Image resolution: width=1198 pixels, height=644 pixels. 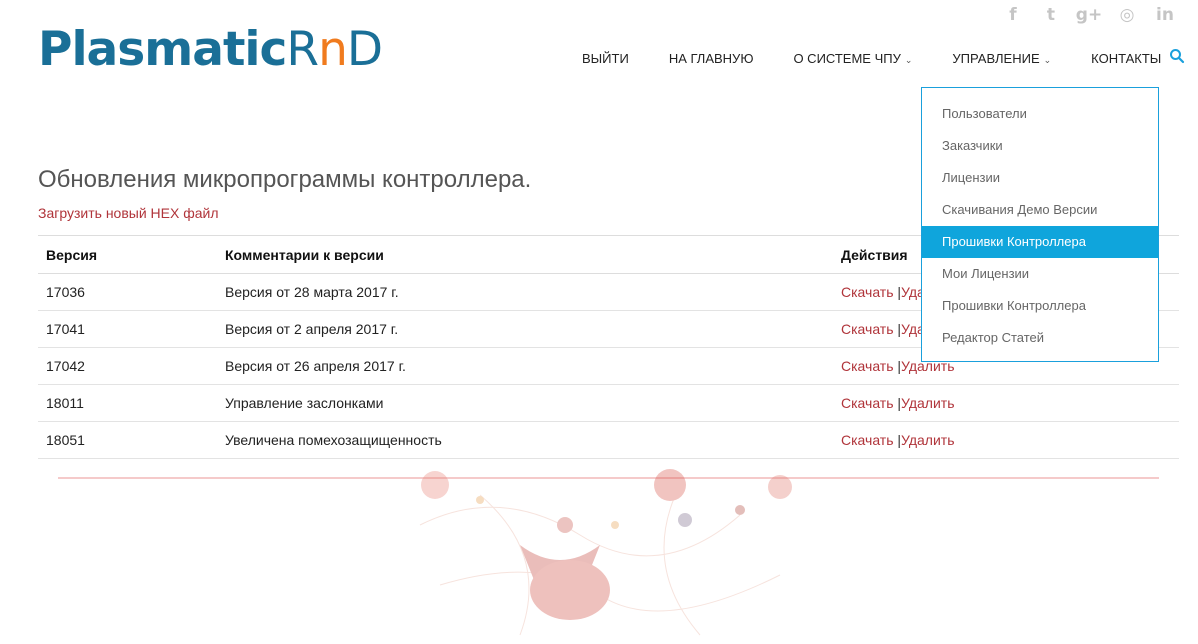 I want to click on social-links: f t g+ ◎ in, so click(x=1089, y=15).